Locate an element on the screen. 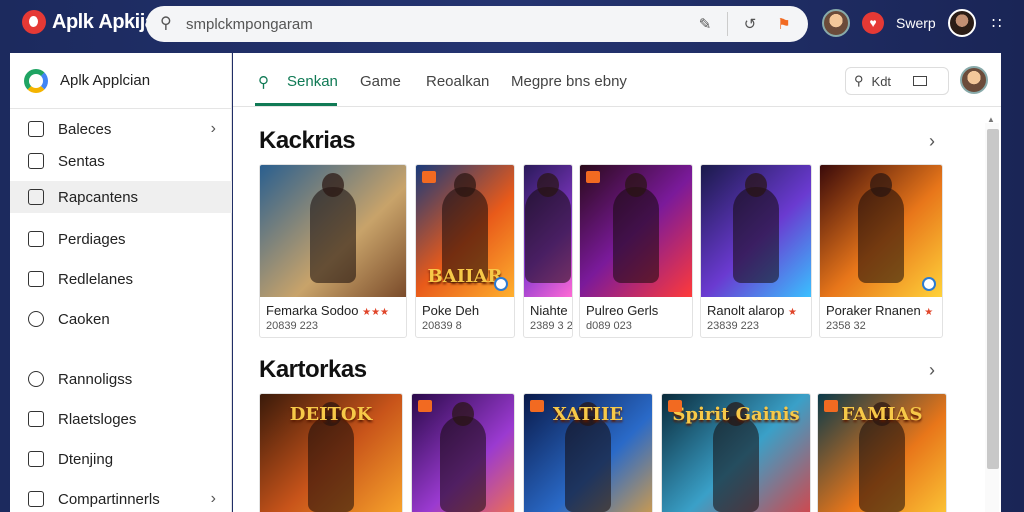 The image size is (1024, 512). sidebar-item-7: list-icon Rlaetsloges is located at coordinates (121, 419).